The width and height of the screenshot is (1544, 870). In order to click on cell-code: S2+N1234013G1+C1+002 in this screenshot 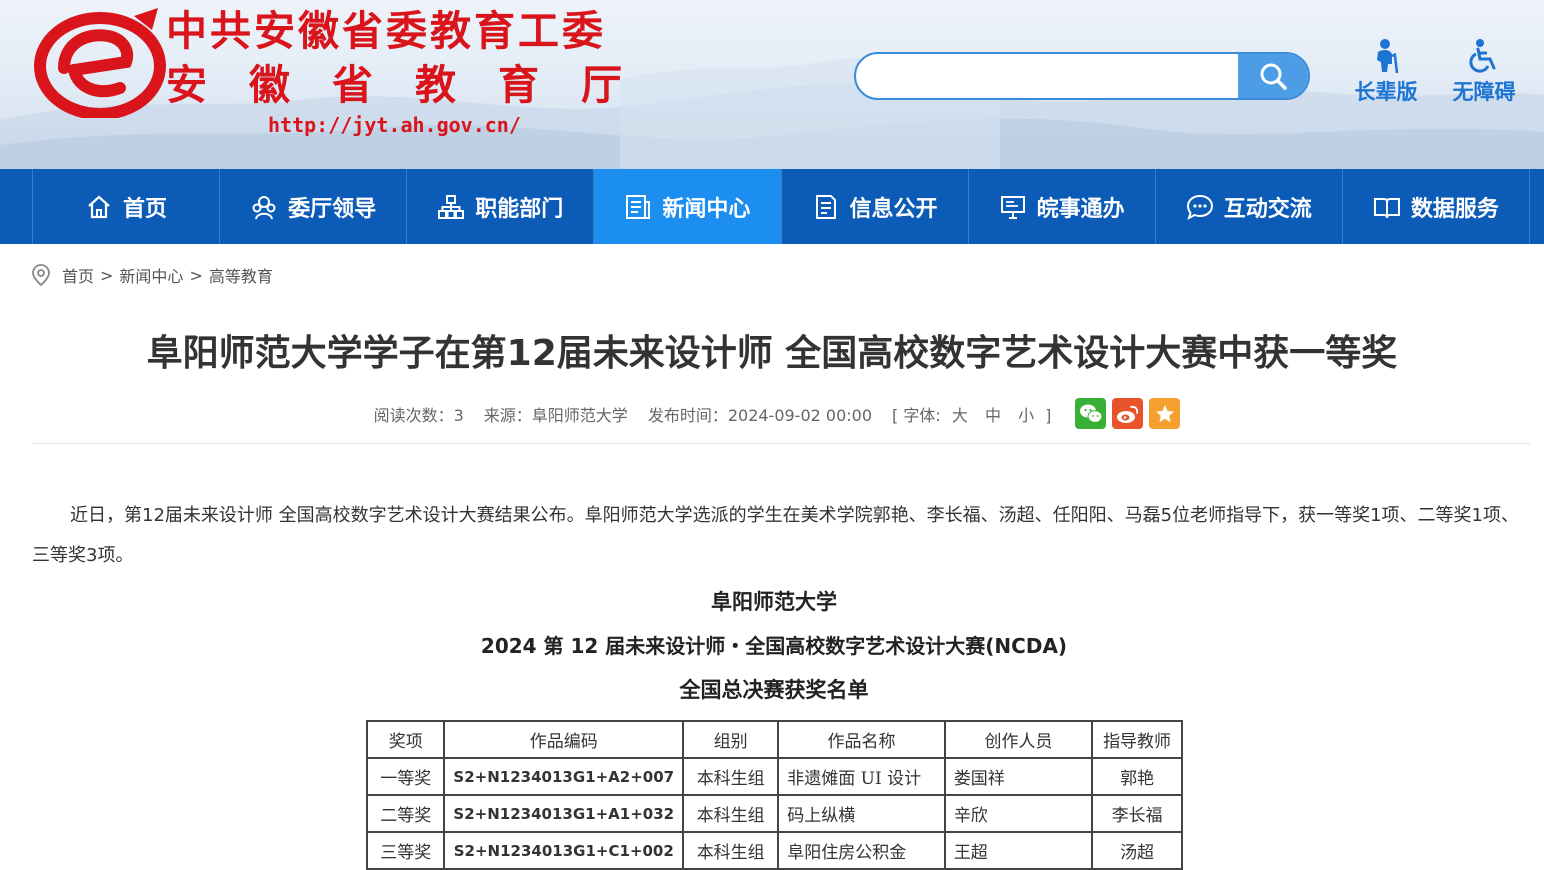, I will do `click(564, 850)`.